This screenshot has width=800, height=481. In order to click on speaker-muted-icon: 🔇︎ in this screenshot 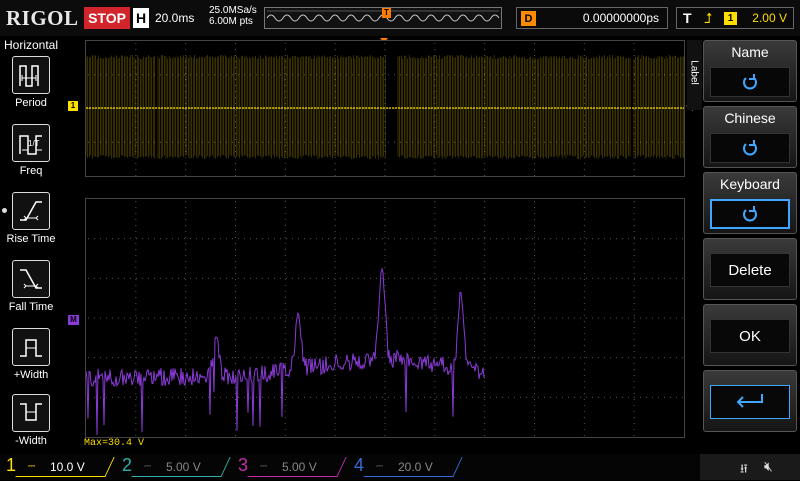, I will do `click(768, 466)`.